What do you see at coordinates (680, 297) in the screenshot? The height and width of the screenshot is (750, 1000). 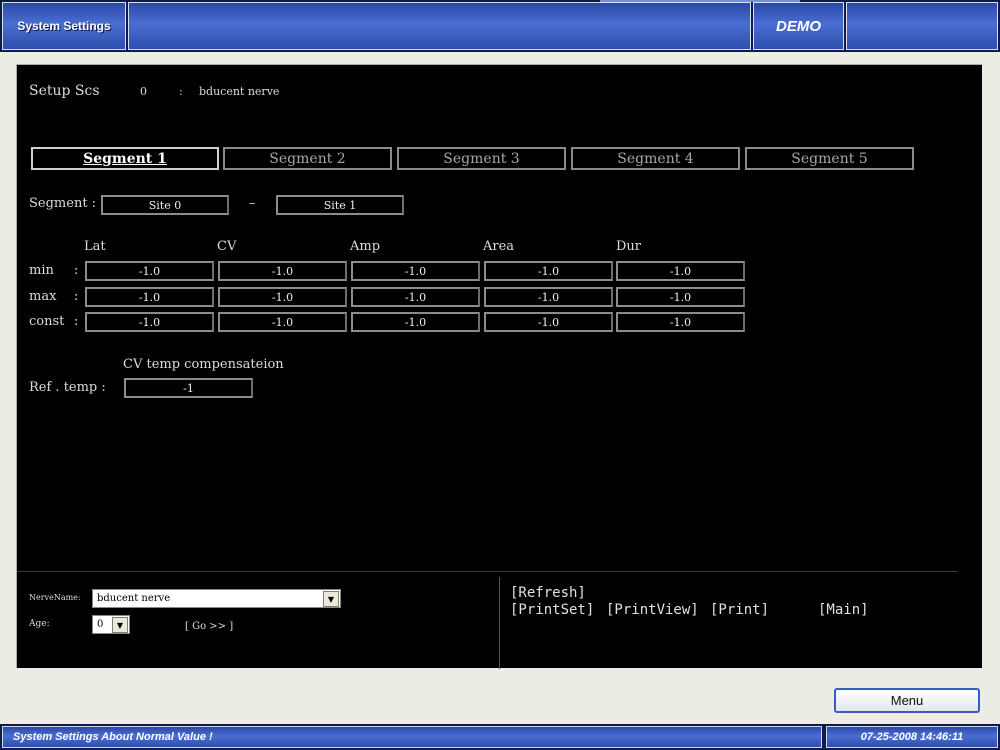 I see `max-dur-field: -1.0` at bounding box center [680, 297].